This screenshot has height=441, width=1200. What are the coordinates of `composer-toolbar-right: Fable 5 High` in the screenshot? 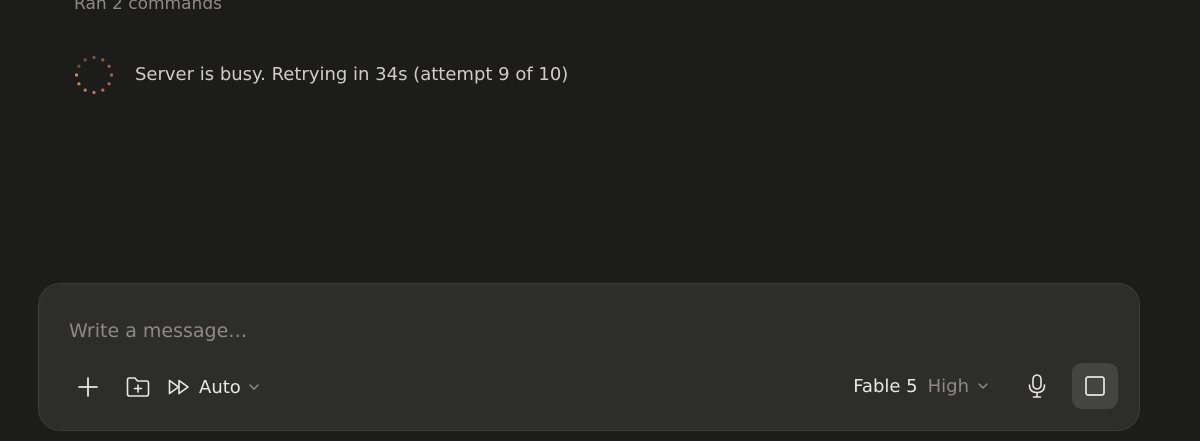 It's located at (985, 386).